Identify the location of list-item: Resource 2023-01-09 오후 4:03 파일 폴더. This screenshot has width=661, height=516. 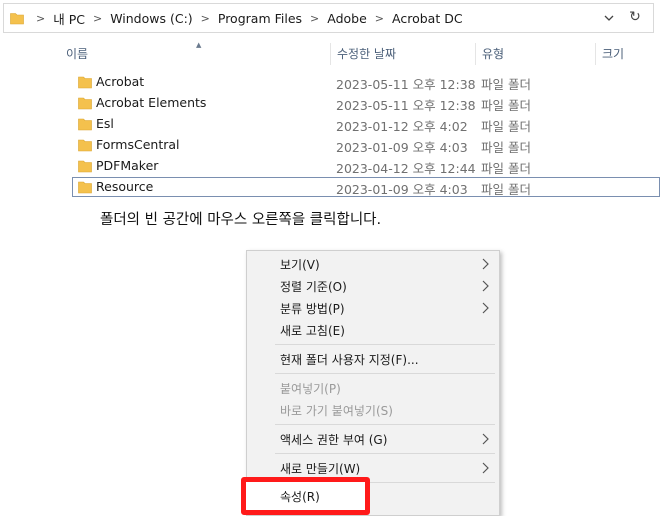
(365, 187).